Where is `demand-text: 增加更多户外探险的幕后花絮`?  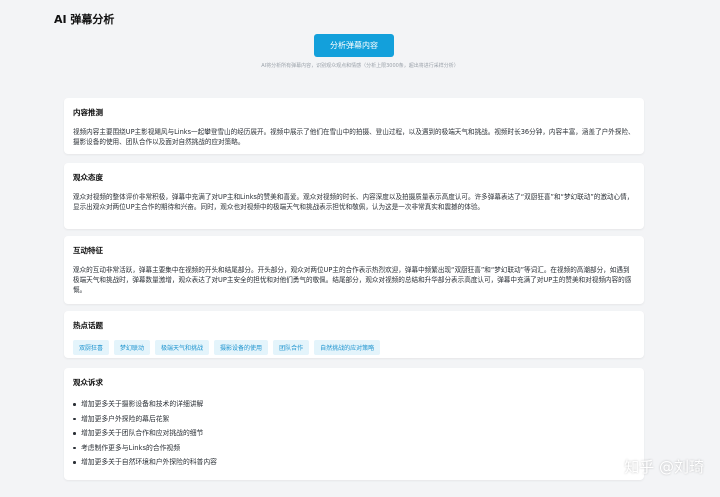
demand-text: 增加更多户外探险的幕后花絮 is located at coordinates (125, 418).